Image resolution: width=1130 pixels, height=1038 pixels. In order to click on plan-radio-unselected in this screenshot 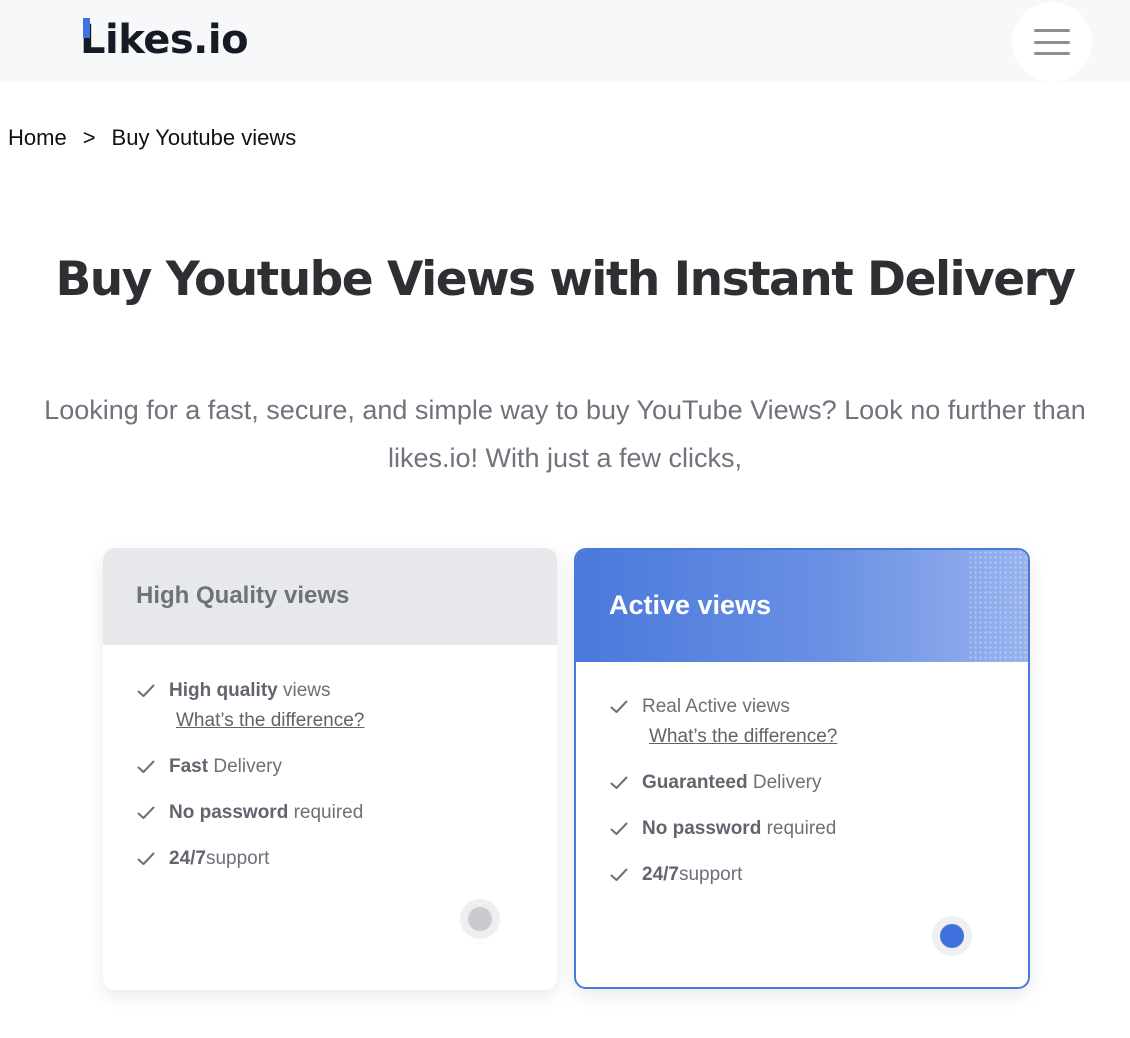, I will do `click(480, 919)`.